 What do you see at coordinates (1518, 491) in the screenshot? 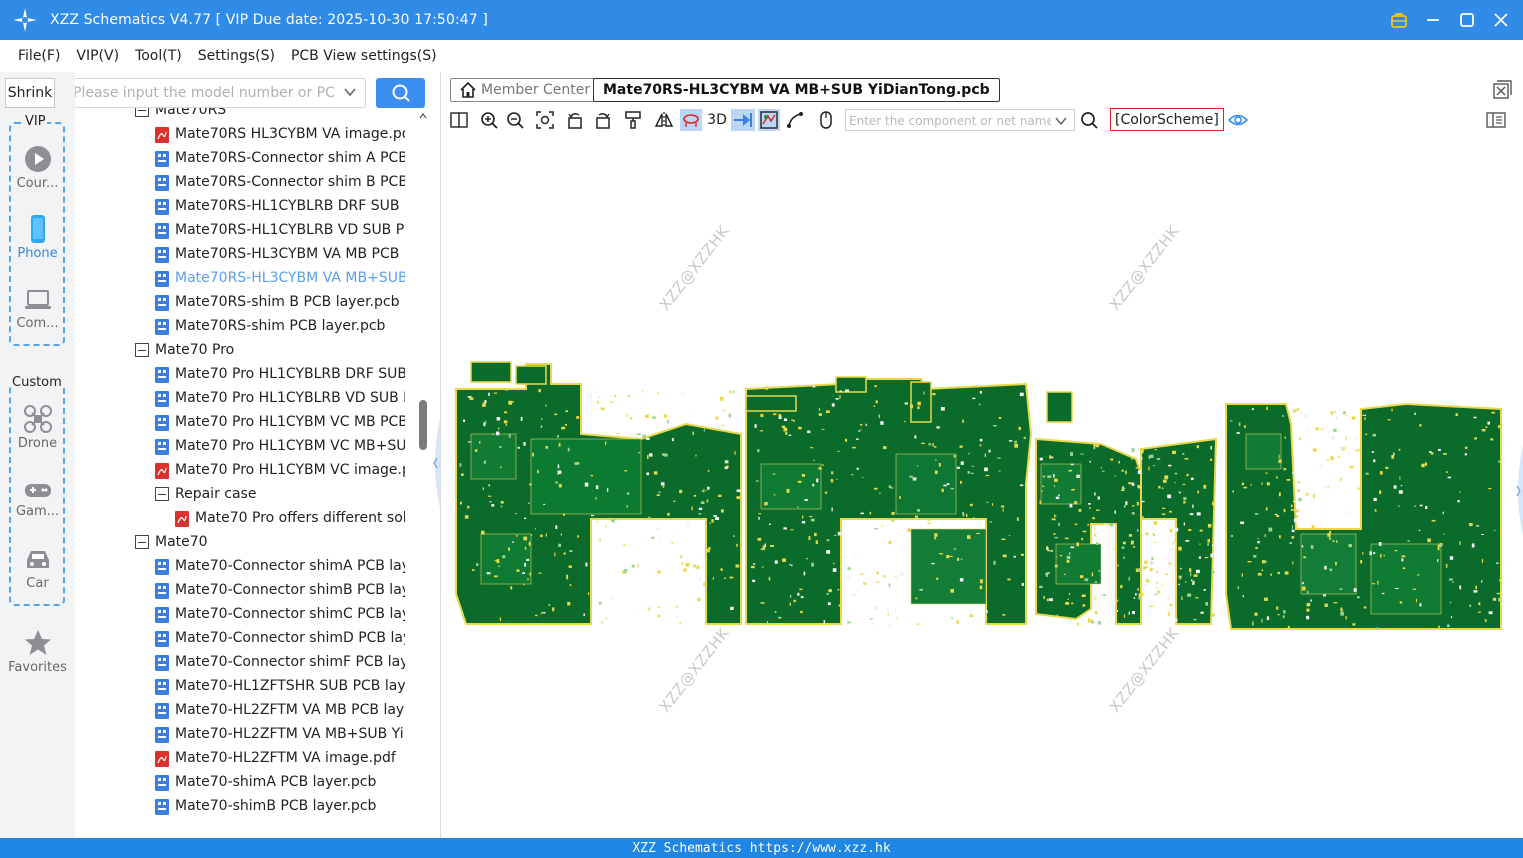
I see `expand-right-icon` at bounding box center [1518, 491].